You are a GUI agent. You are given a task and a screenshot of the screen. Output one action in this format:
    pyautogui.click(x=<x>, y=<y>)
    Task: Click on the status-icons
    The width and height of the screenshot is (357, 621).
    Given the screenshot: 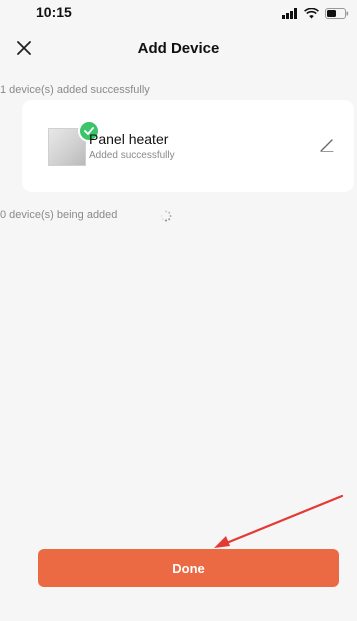 What is the action you would take?
    pyautogui.click(x=315, y=15)
    